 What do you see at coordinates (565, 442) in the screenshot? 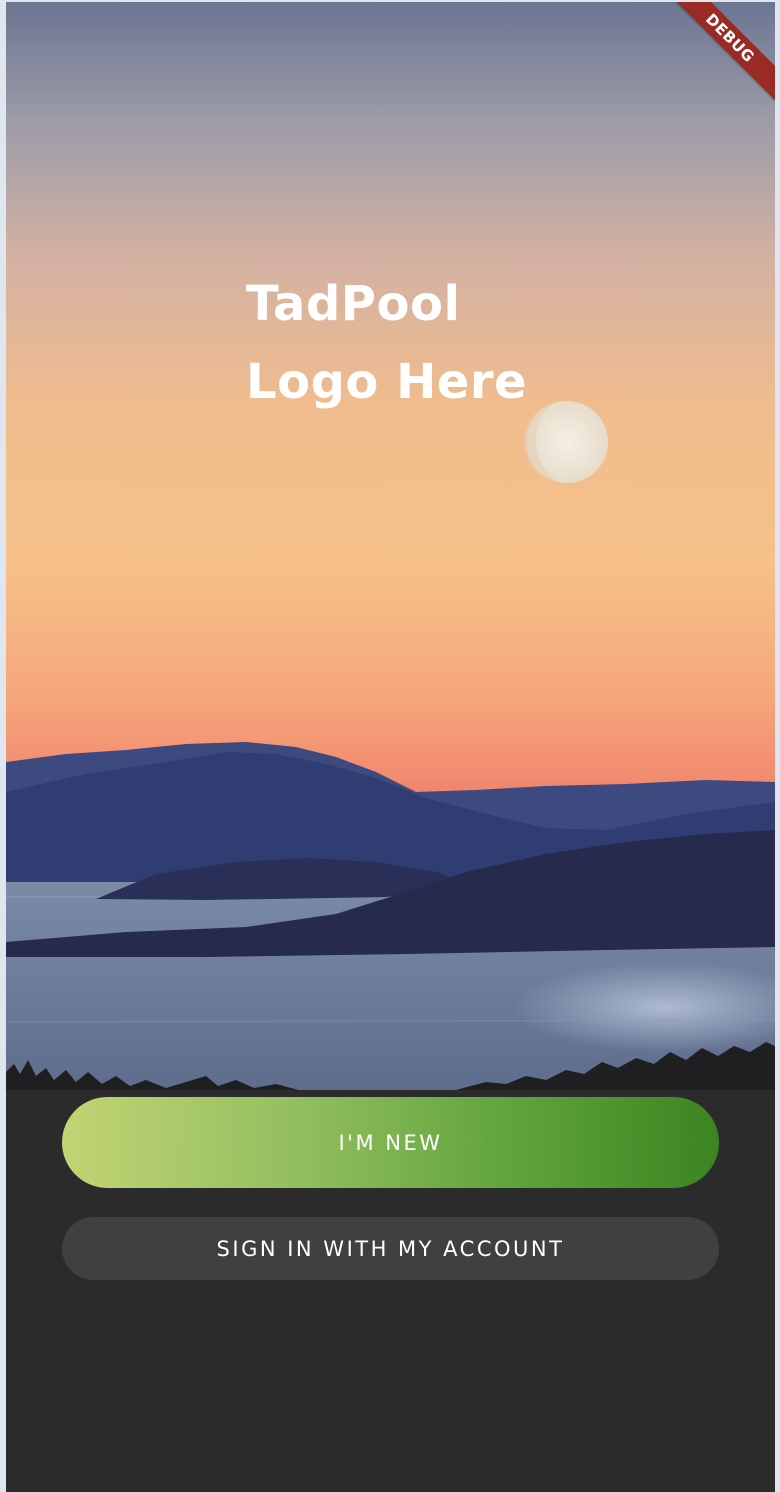
I see `moon-icon` at bounding box center [565, 442].